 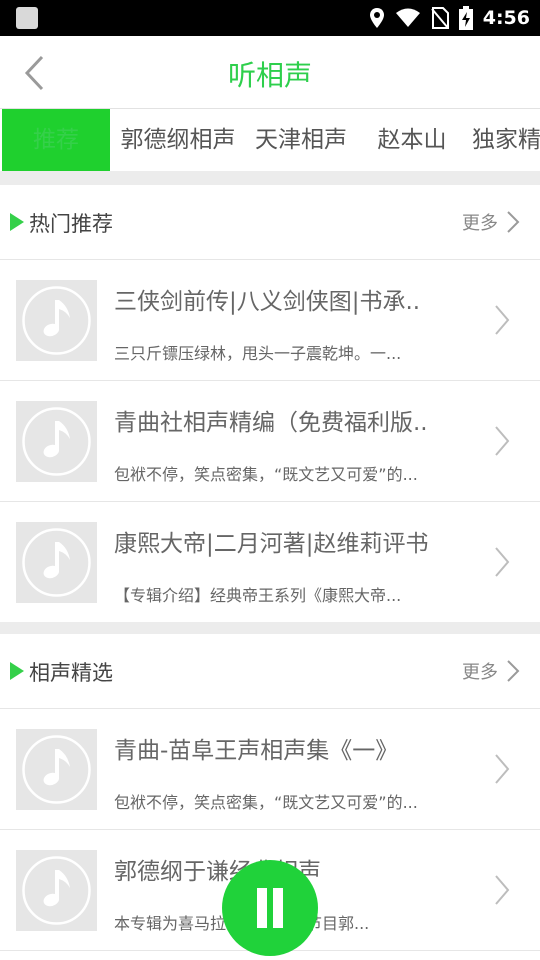 What do you see at coordinates (178, 140) in the screenshot?
I see `tab-guo-degang: 郭德纲相声` at bounding box center [178, 140].